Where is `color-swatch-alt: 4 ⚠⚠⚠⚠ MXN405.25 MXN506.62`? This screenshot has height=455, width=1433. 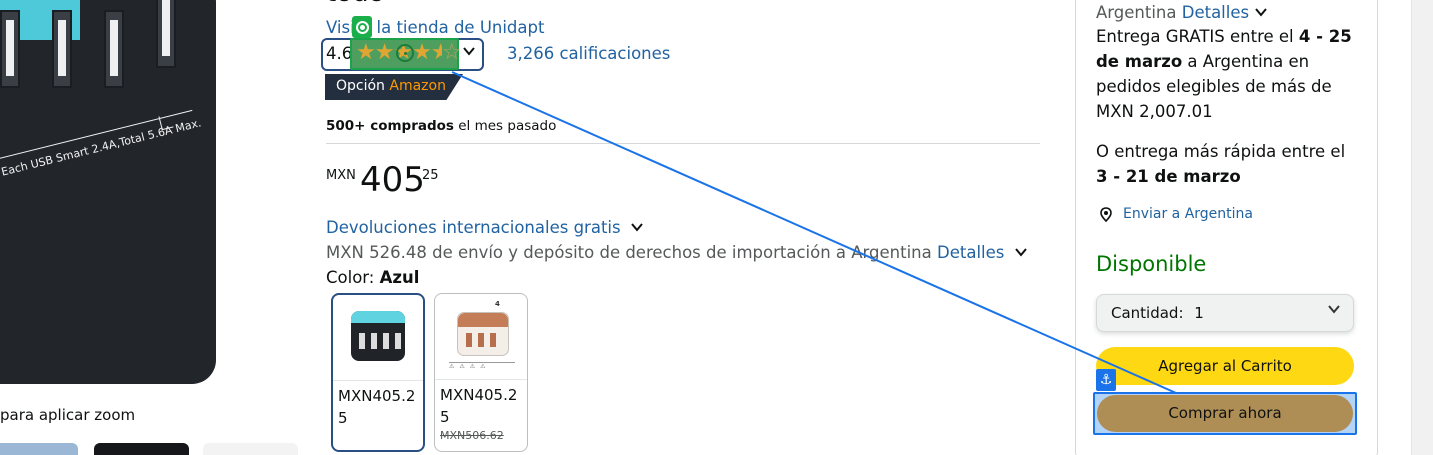 color-swatch-alt: 4 ⚠⚠⚠⚠ MXN405.25 MXN506.62 is located at coordinates (481, 372).